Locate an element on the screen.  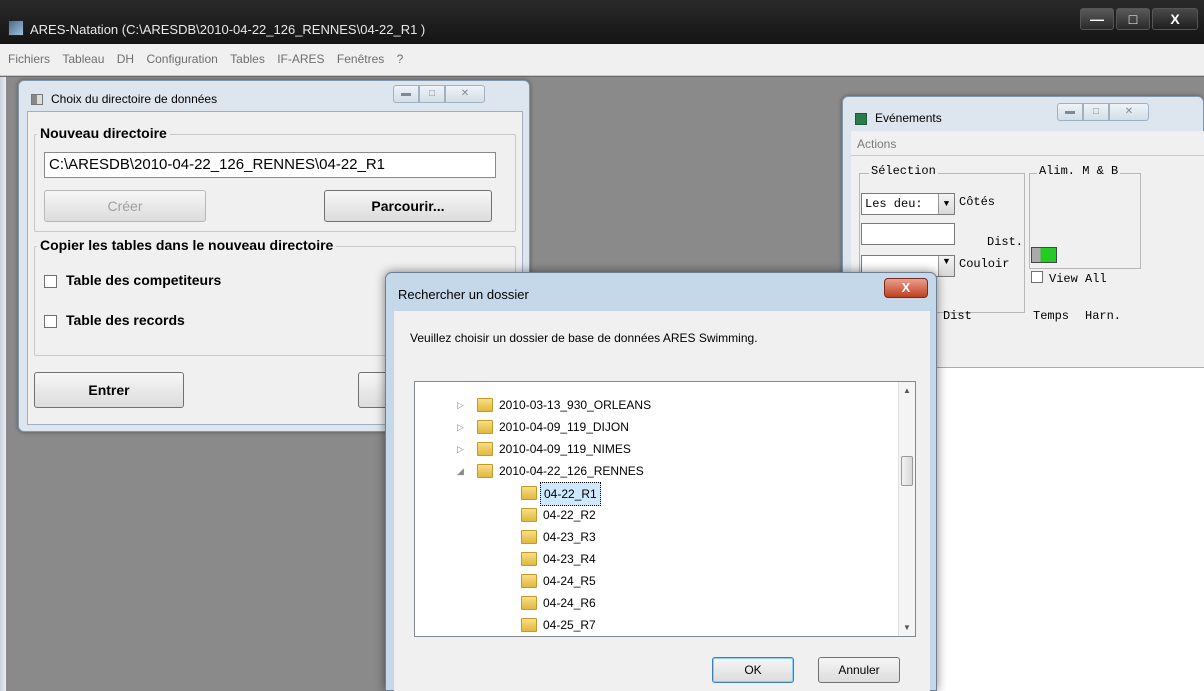
scroll-up-arrow: ▲ is located at coordinates (907, 390).